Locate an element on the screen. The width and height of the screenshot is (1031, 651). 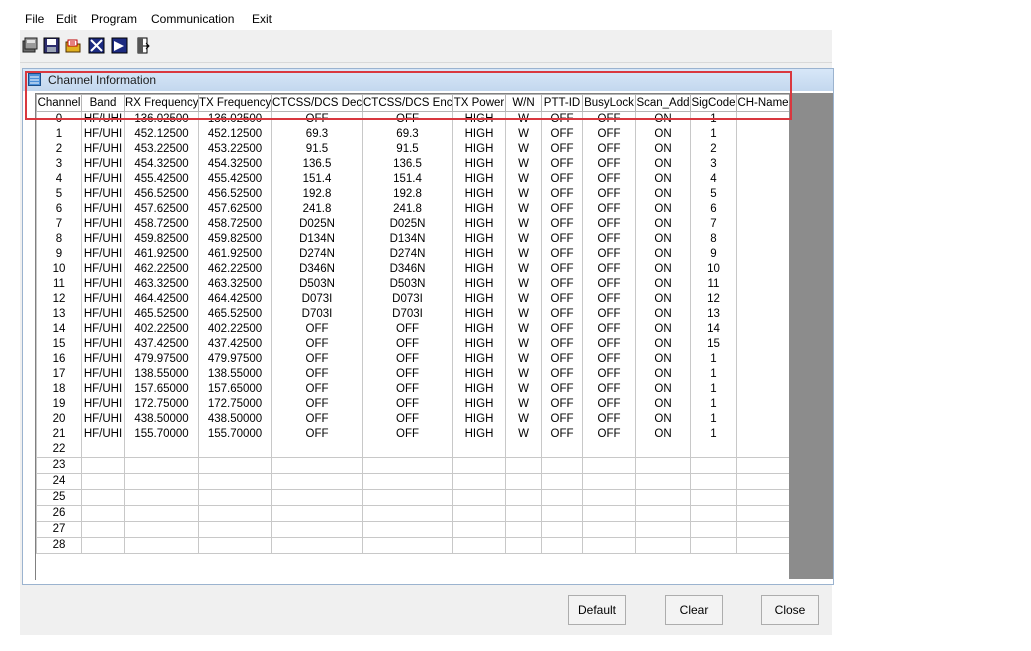
column-header-band: Band is located at coordinates (103, 103).